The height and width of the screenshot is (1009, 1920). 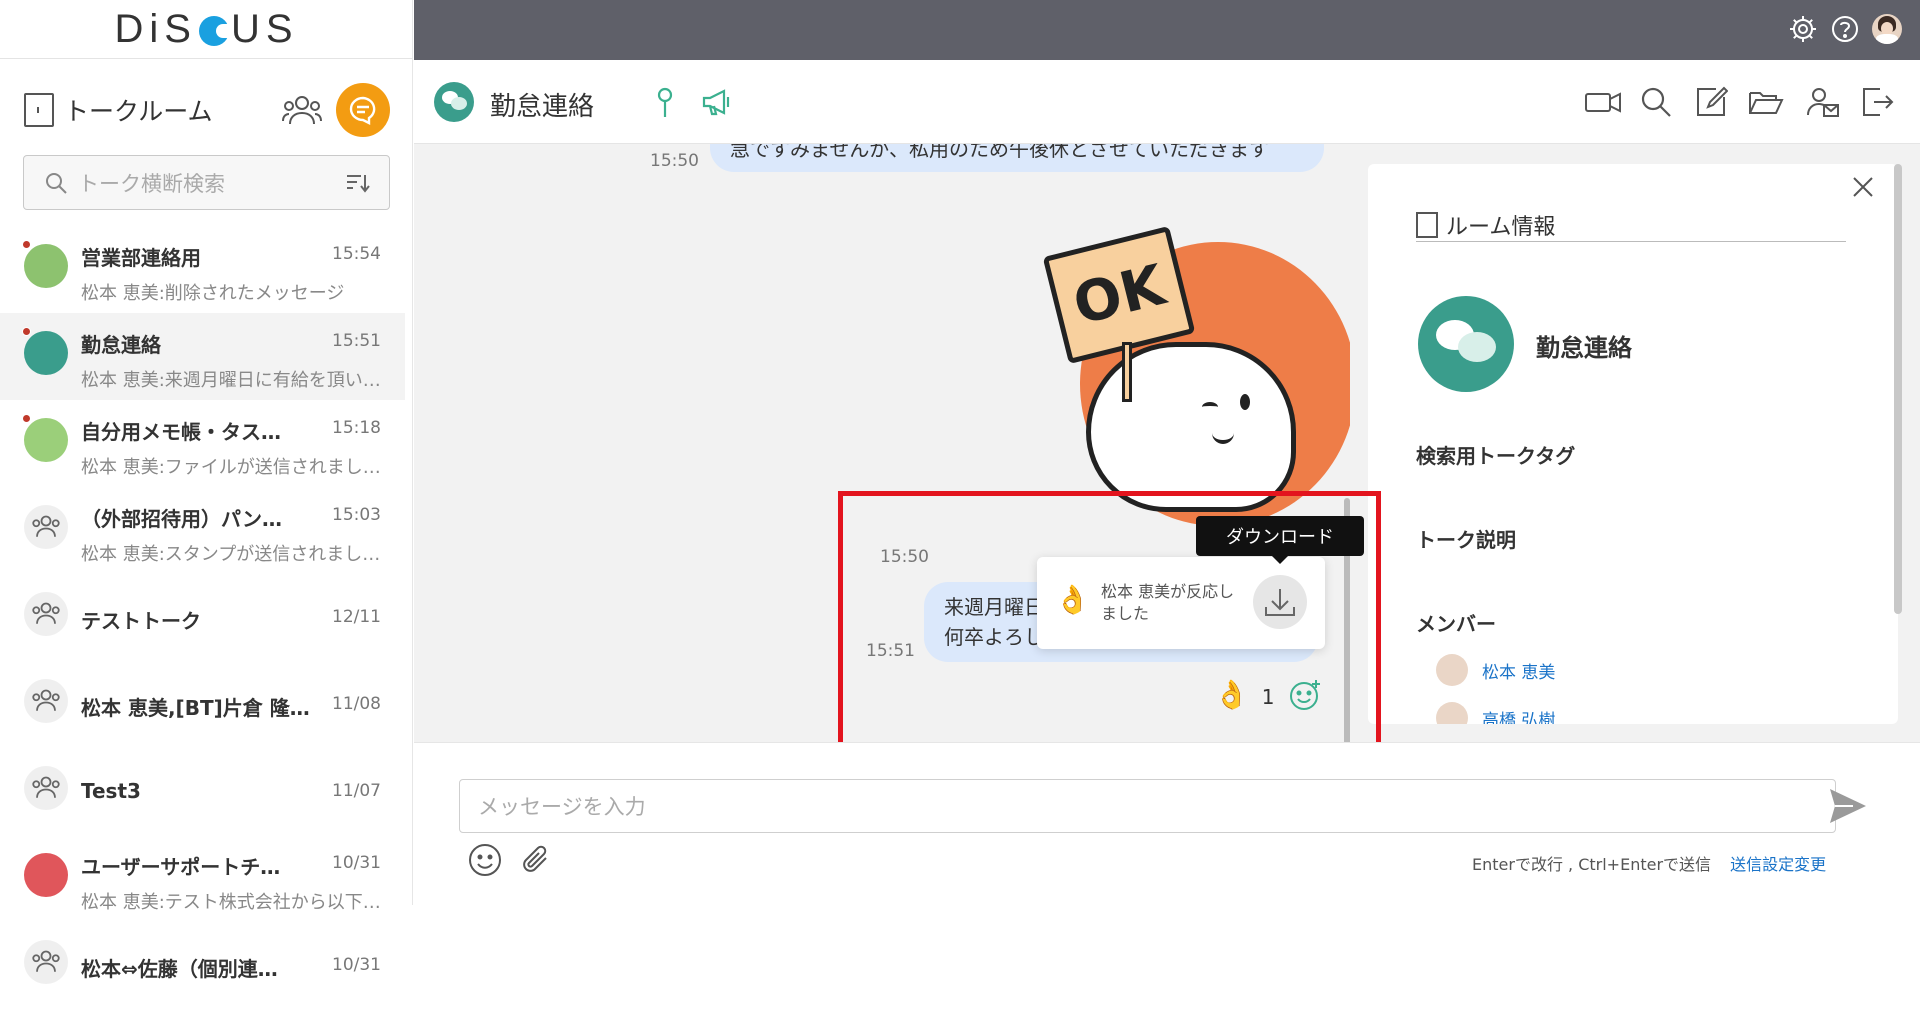 I want to click on emoji-icon, so click(x=485, y=860).